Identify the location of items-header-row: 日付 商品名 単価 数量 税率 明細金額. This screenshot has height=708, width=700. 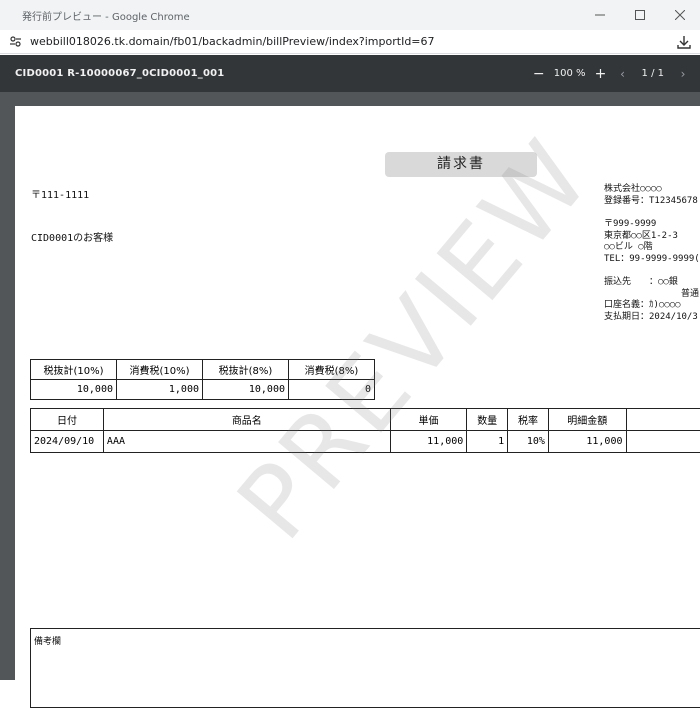
(365, 420).